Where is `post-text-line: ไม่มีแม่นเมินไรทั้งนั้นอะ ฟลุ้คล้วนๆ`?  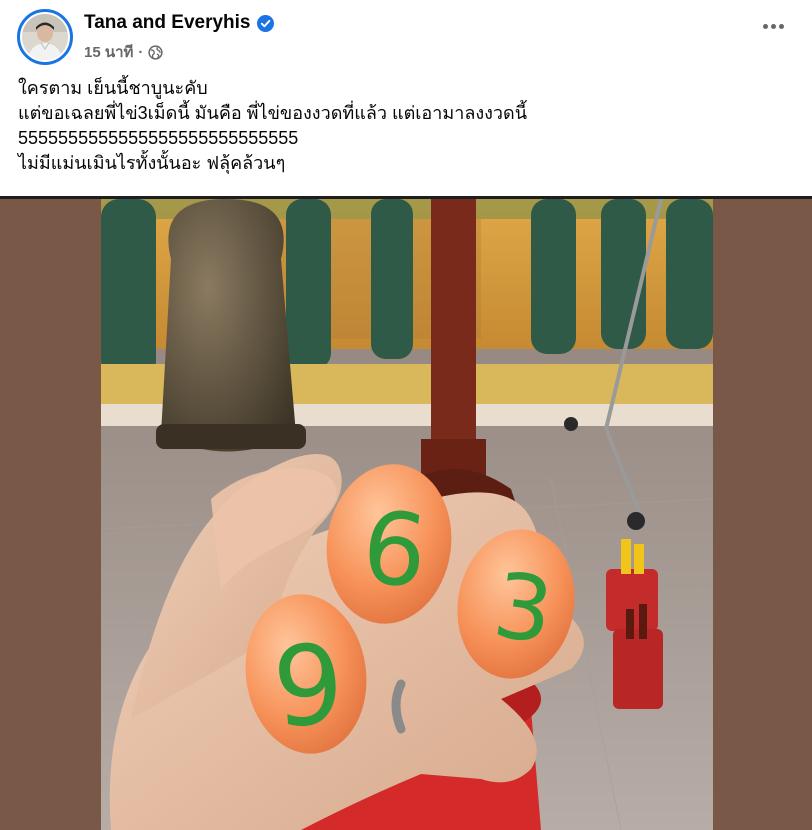 post-text-line: ไม่มีแม่นเมินไรทั้งนั้นอะ ฟลุ้คล้วนๆ is located at coordinates (152, 163).